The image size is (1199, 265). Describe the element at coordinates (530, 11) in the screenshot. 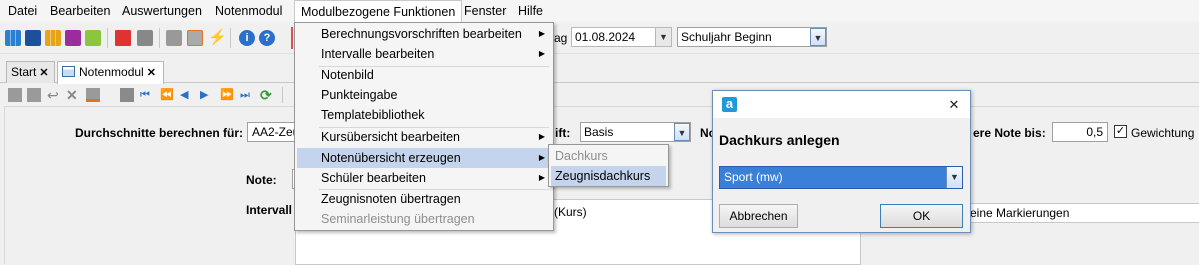

I see `menu-hilfe: Hilfe` at that location.